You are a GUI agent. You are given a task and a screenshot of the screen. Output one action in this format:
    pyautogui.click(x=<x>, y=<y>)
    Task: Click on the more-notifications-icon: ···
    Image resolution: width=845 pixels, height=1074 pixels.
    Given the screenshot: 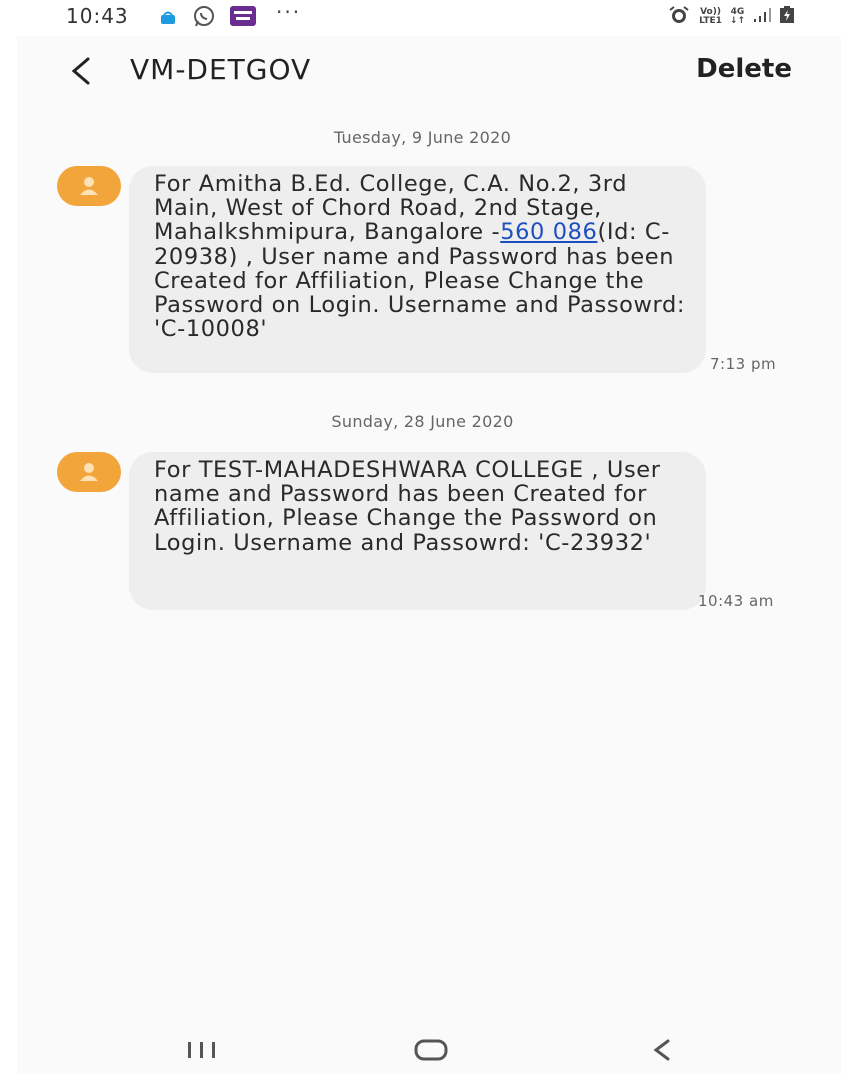 What is the action you would take?
    pyautogui.click(x=289, y=12)
    